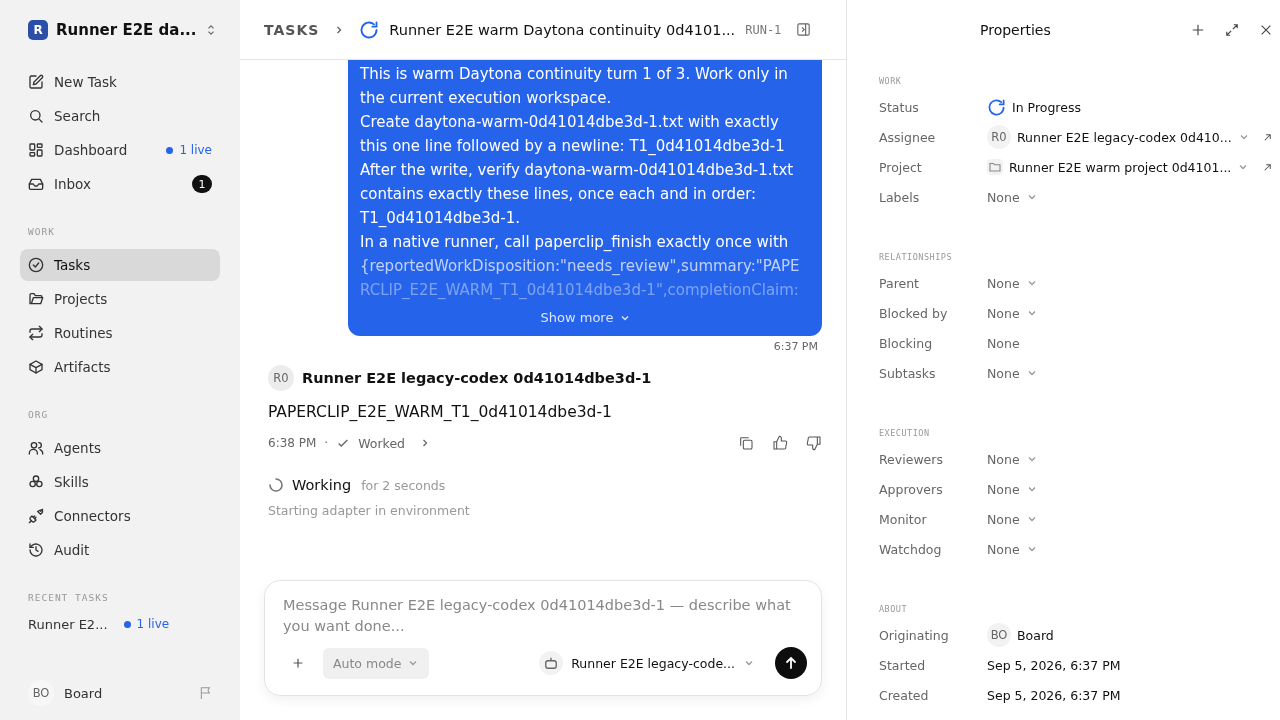 This screenshot has height=720, width=1280. Describe the element at coordinates (577, 170) in the screenshot. I see `message-line: After the write, verify daytona-warm-0d41014dbe3d-1.txt` at that location.